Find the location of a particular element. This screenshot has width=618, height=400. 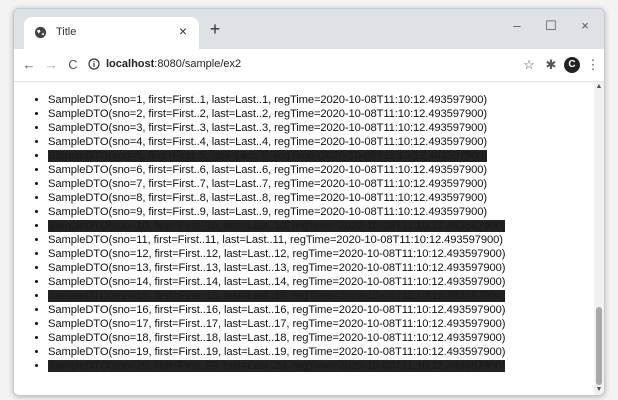

tab-strip: Title × + – ☐ × is located at coordinates (309, 29).